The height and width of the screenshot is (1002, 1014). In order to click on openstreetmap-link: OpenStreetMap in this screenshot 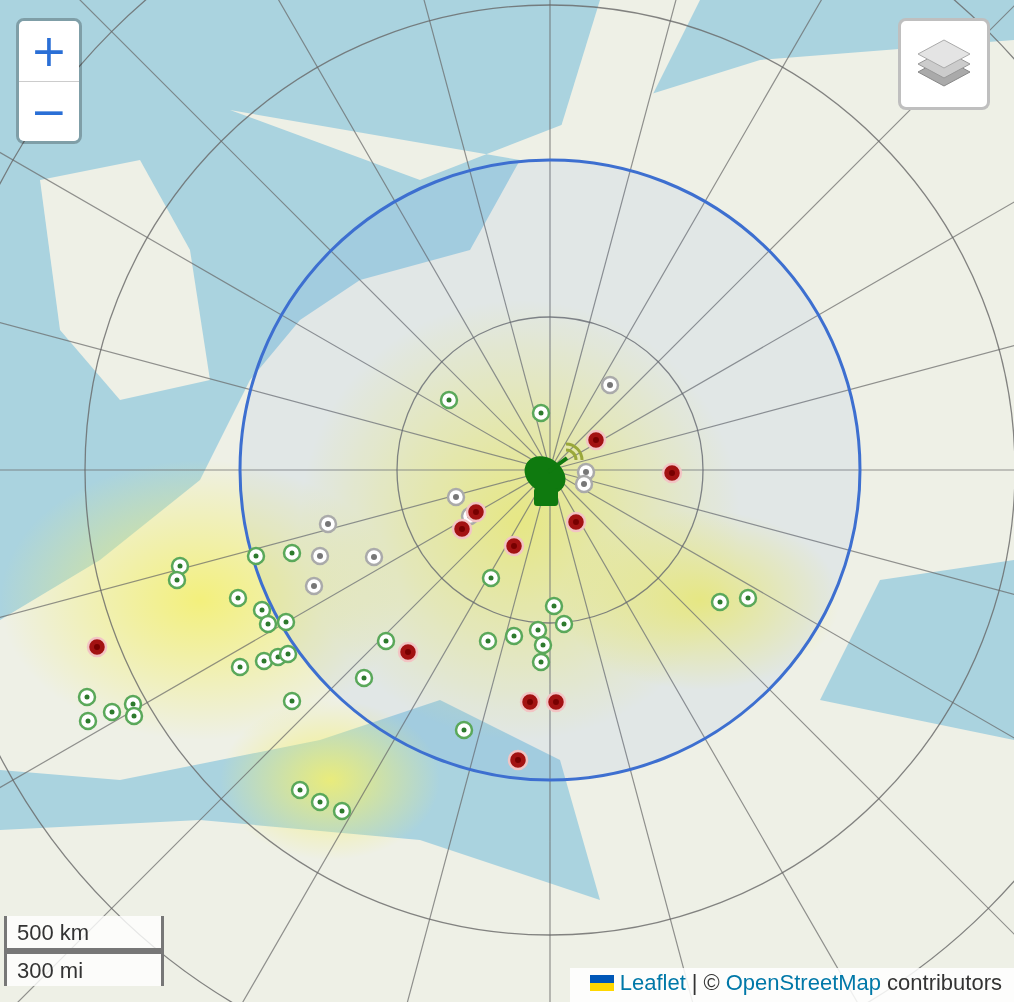, I will do `click(803, 983)`.